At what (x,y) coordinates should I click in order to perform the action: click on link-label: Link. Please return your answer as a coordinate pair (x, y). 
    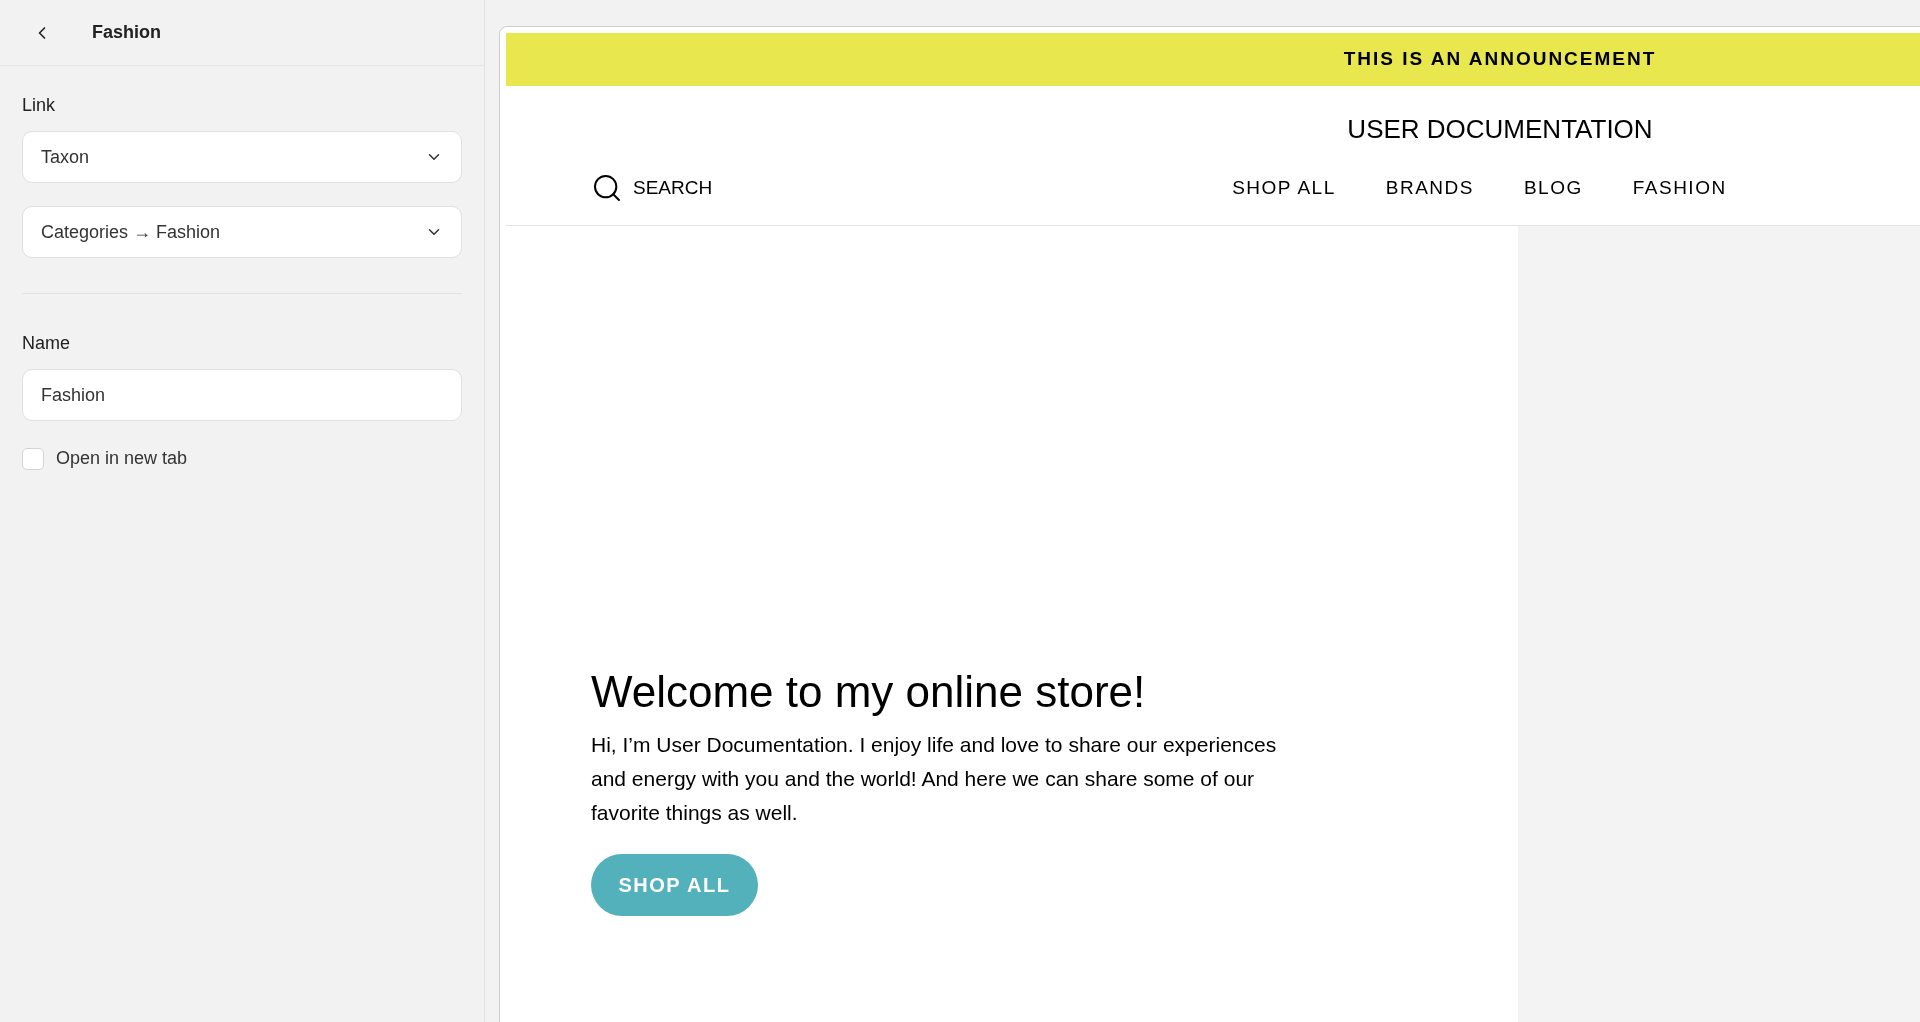
    Looking at the image, I should click on (39, 105).